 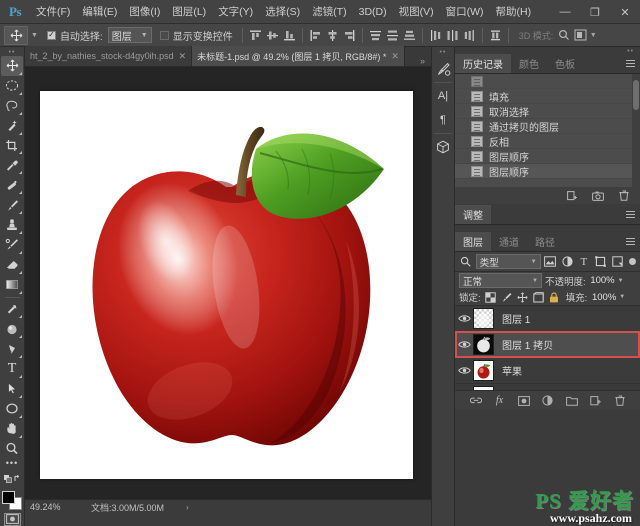 I want to click on filter-smart-object-icon, so click(x=617, y=262).